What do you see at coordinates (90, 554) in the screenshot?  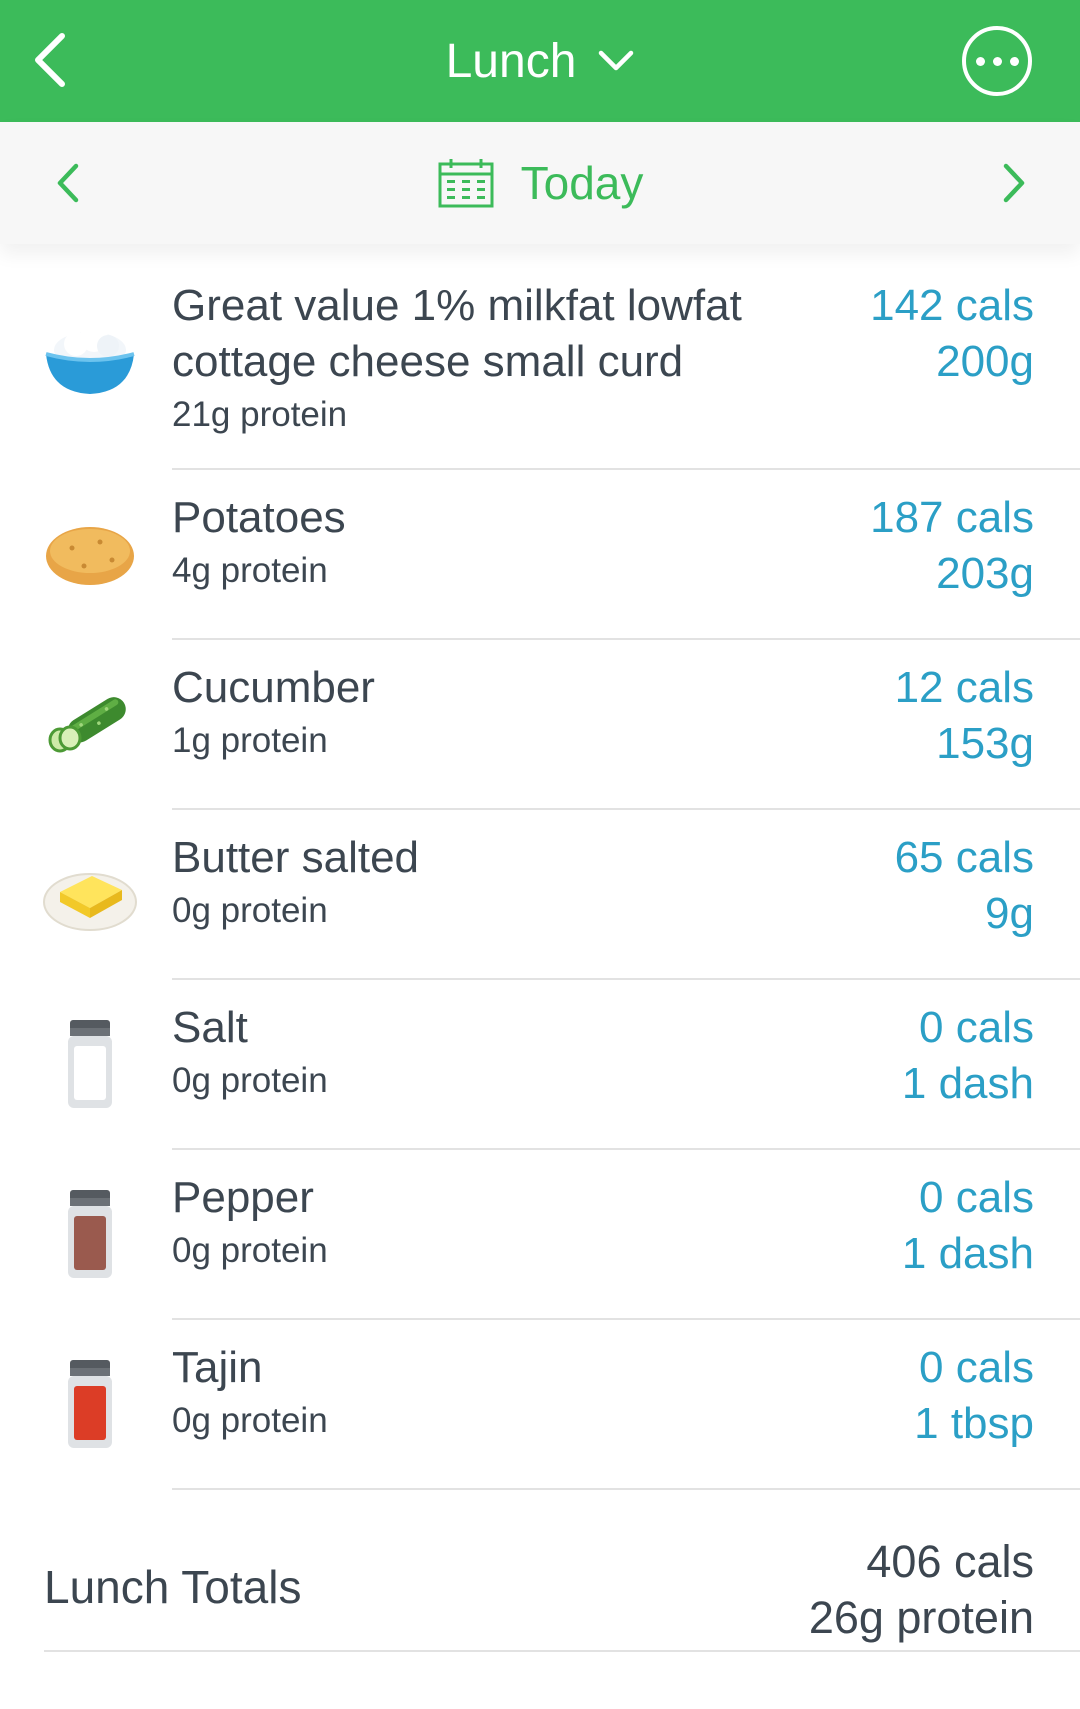 I see `potato-icon` at bounding box center [90, 554].